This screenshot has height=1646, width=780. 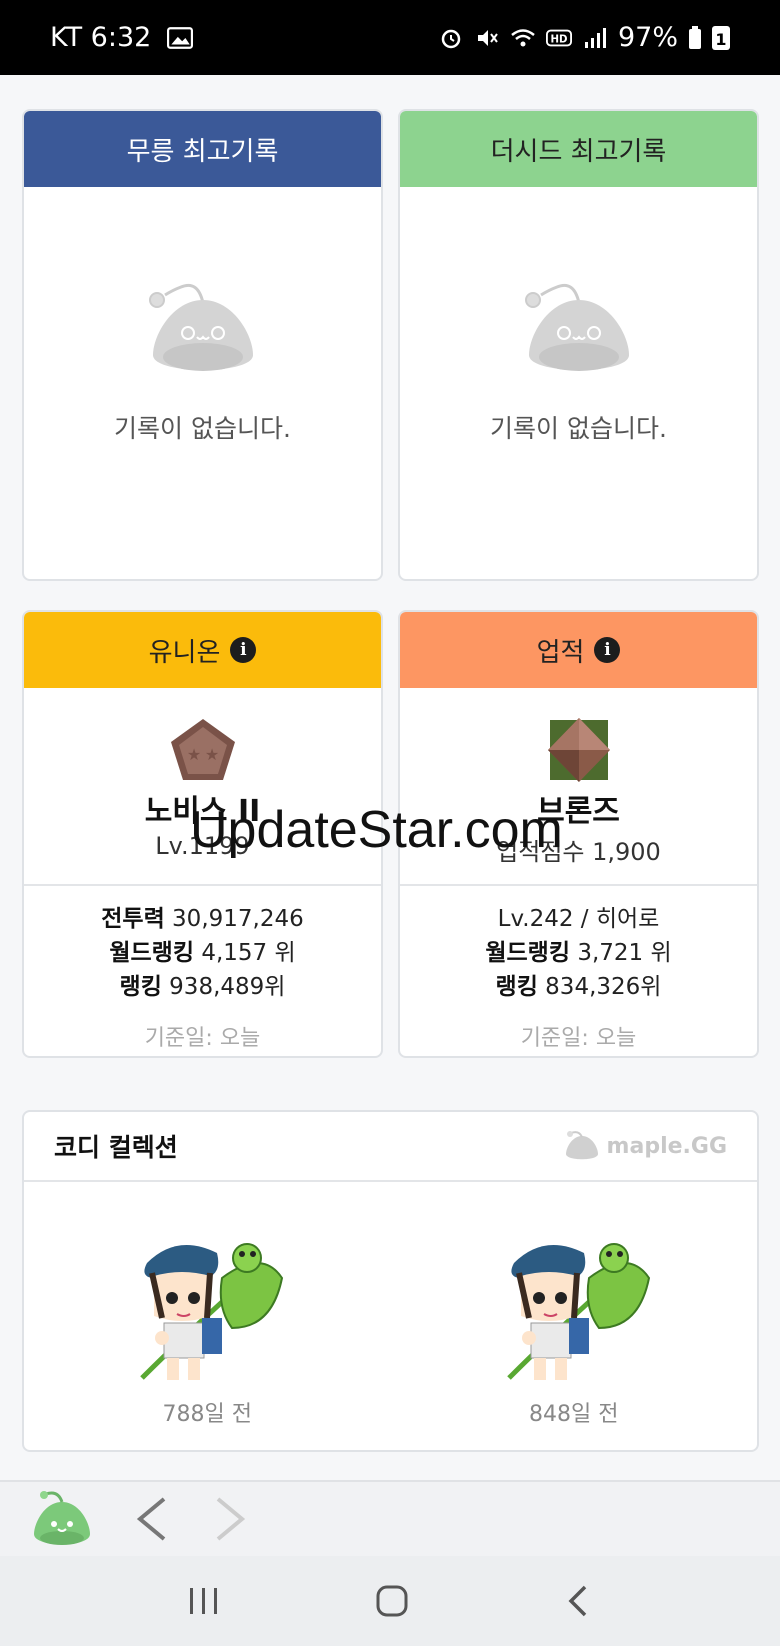 I want to click on achievement-date: 기준일: 오늘, so click(x=578, y=1038).